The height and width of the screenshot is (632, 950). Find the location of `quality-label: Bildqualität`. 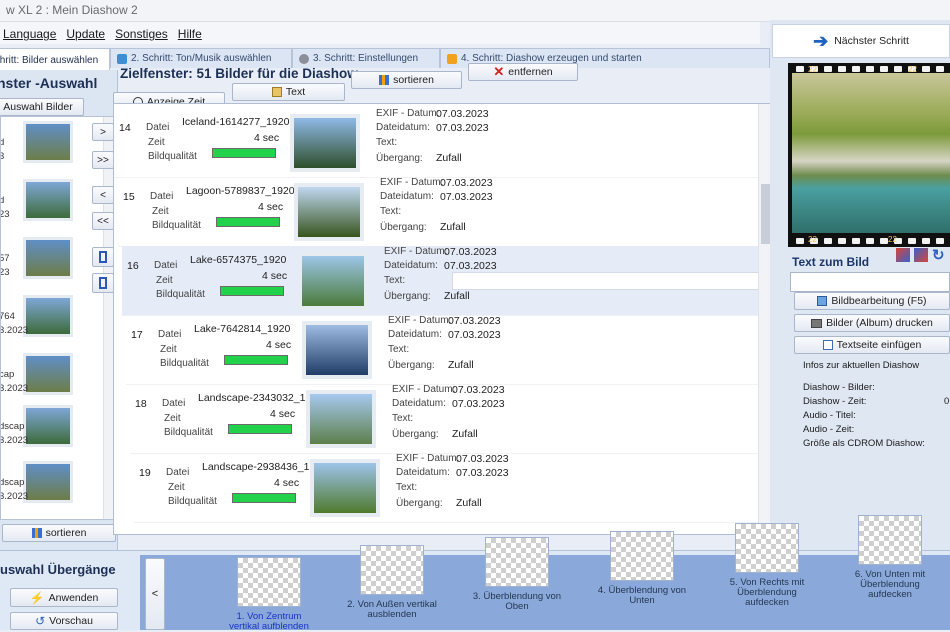

quality-label: Bildqualität is located at coordinates (184, 363).